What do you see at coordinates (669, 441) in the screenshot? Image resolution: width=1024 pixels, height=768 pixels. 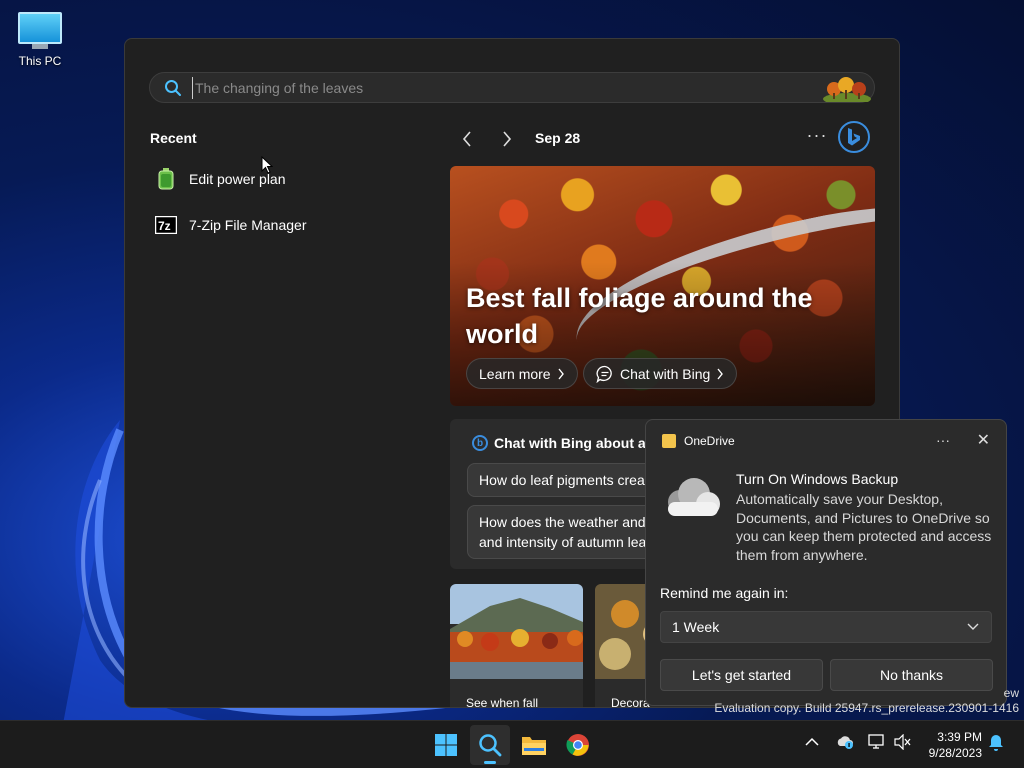 I see `onedrive-icon` at bounding box center [669, 441].